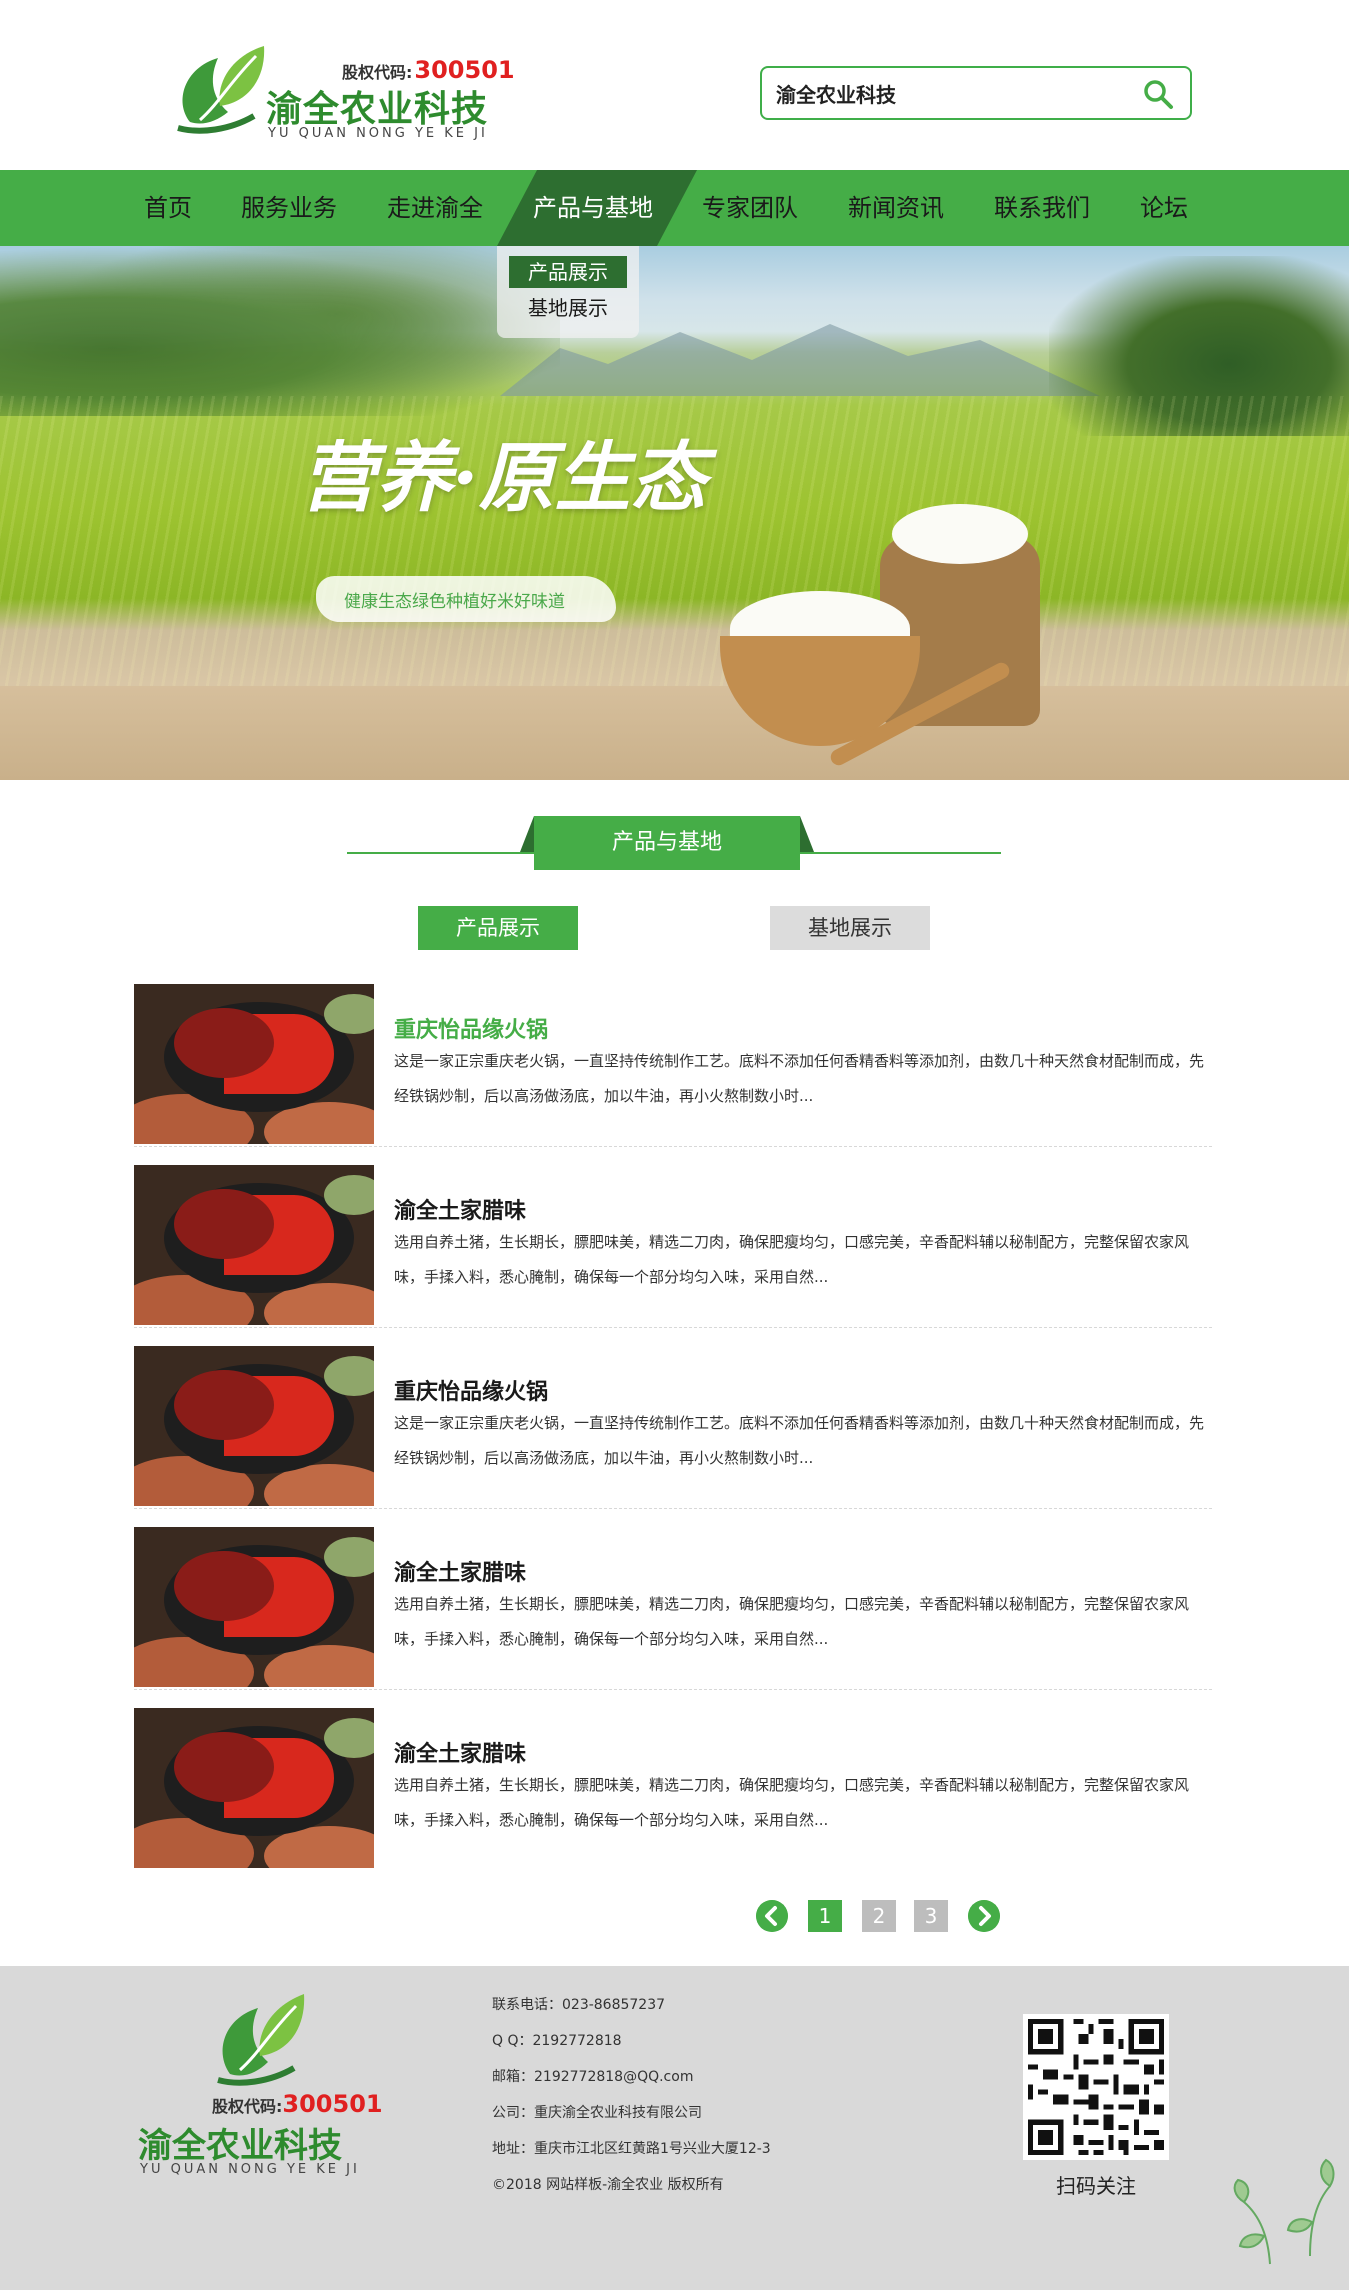  I want to click on footer-stock-code-label: 股权代码:300501, so click(297, 2104).